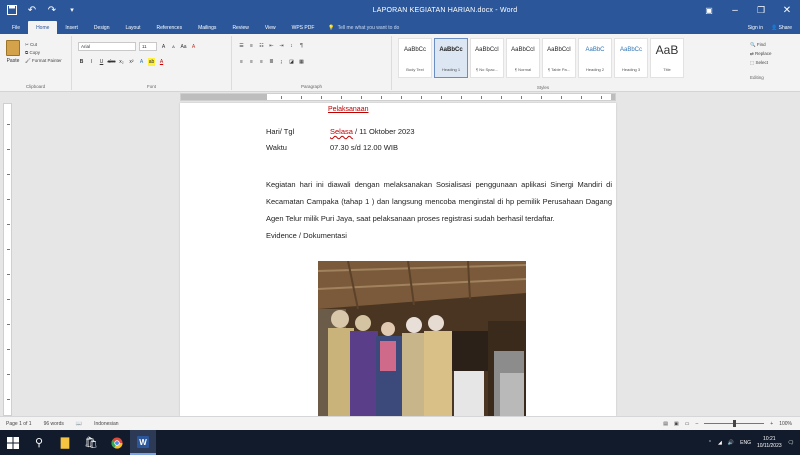 The width and height of the screenshot is (800, 455). What do you see at coordinates (183, 47) in the screenshot?
I see `change-case-icon: Aa` at bounding box center [183, 47].